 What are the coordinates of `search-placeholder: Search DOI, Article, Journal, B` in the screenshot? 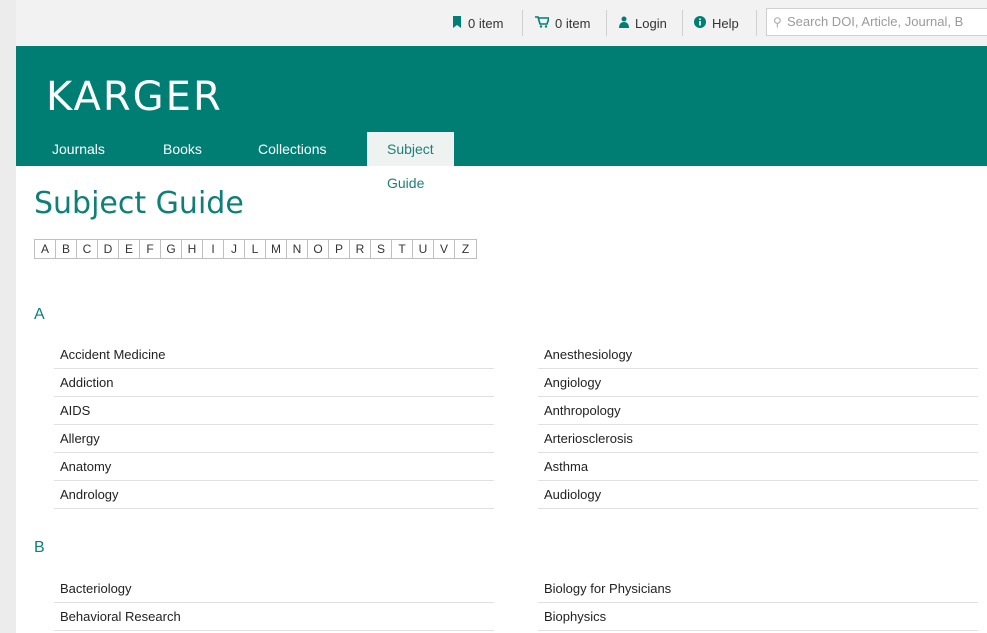 It's located at (875, 21).